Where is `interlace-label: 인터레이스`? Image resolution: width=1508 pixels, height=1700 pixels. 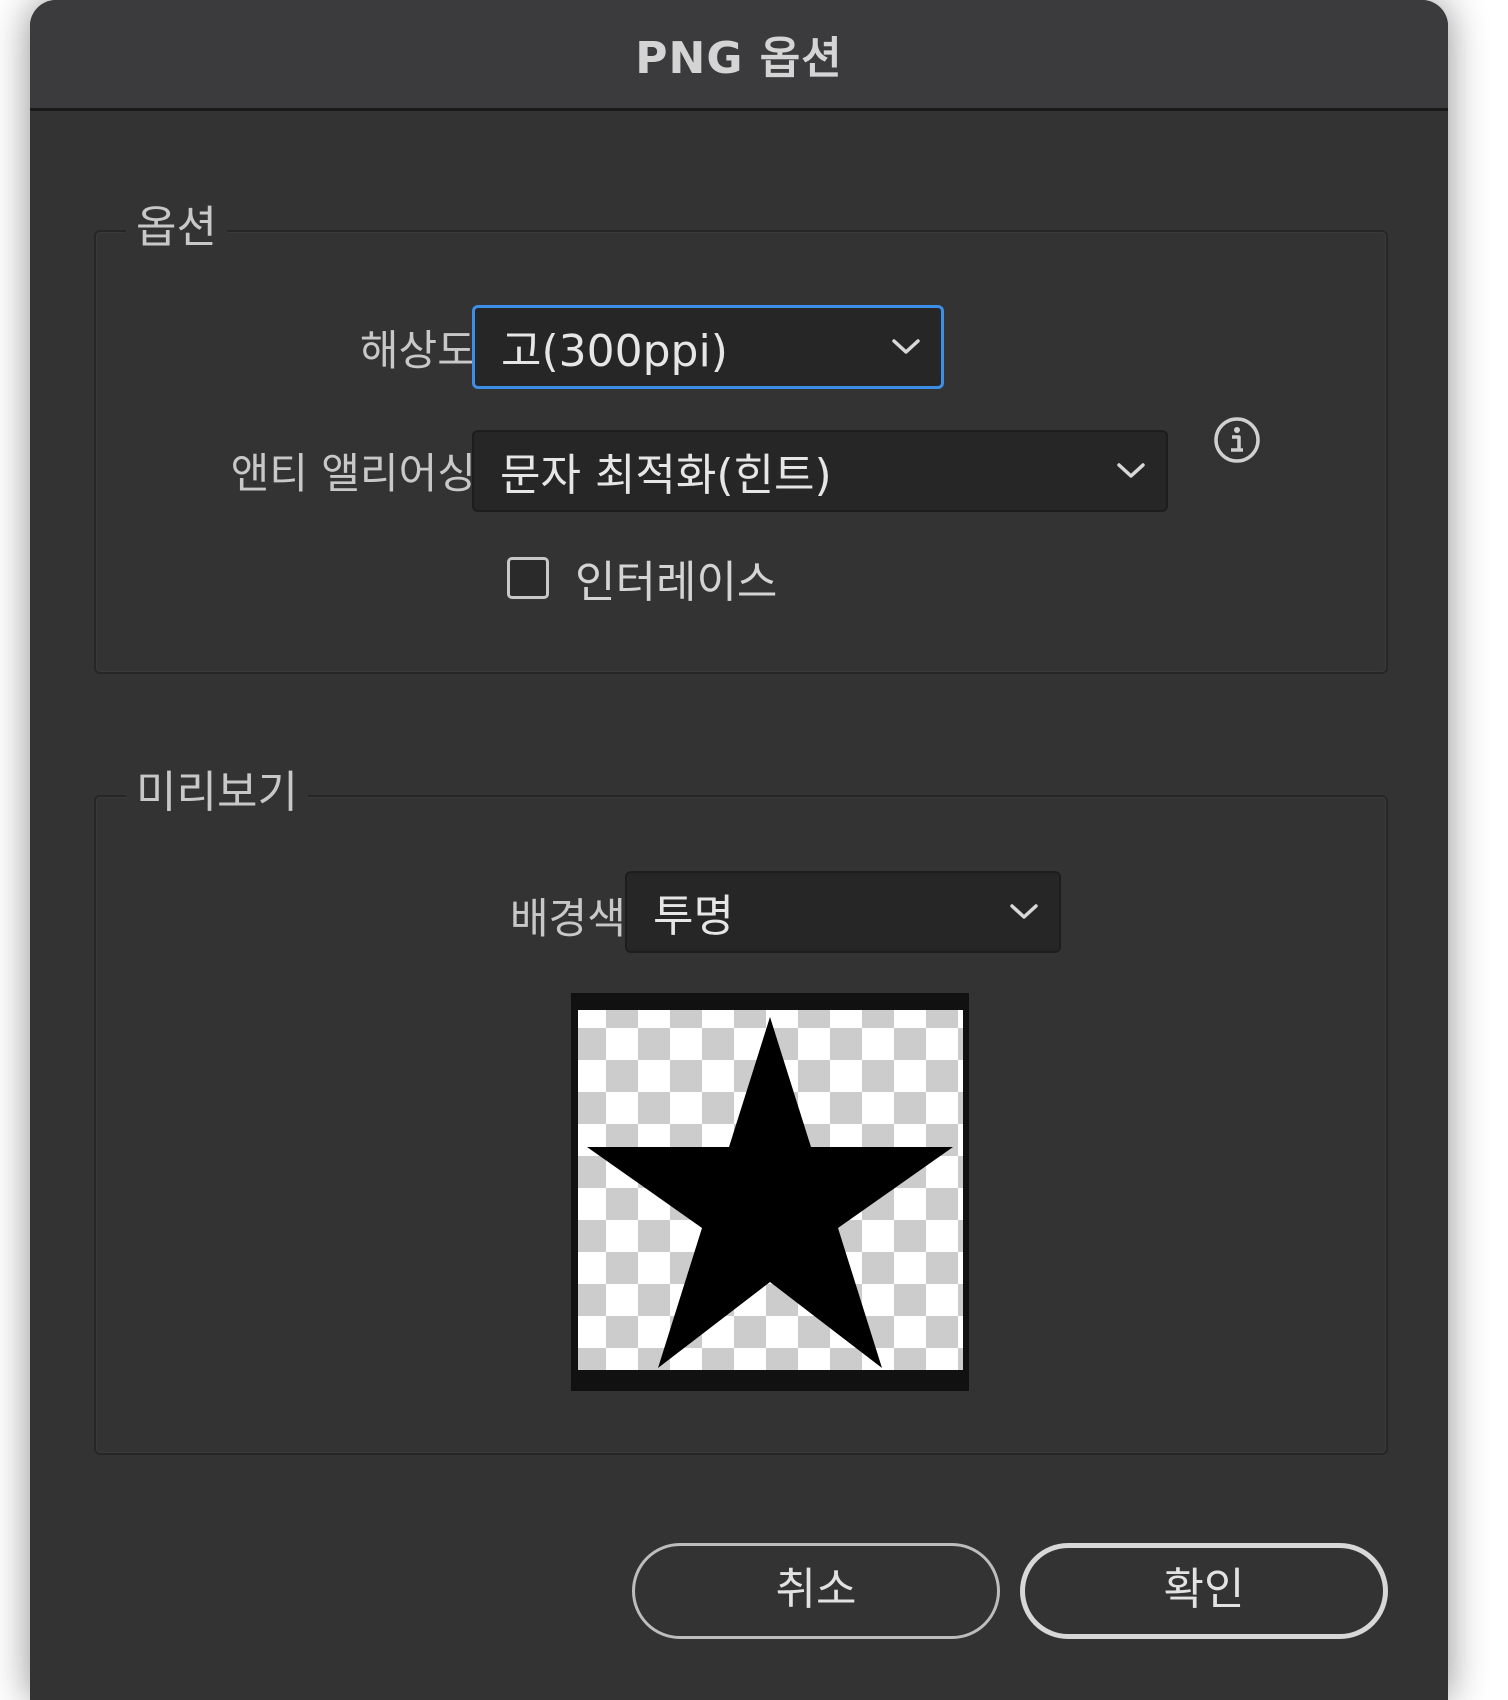 interlace-label: 인터레이스 is located at coordinates (676, 578).